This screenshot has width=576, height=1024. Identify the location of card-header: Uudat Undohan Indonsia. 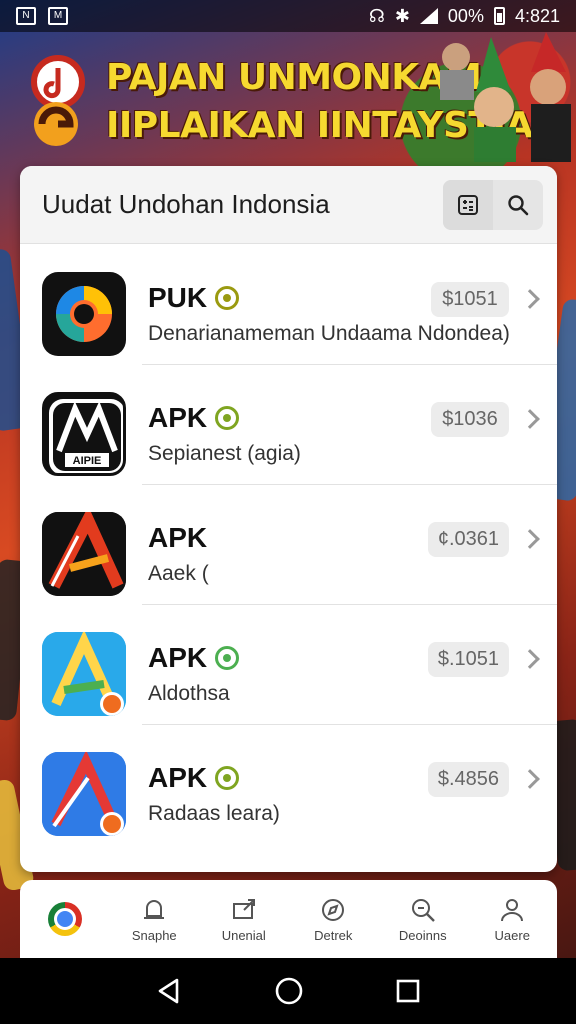
(288, 205).